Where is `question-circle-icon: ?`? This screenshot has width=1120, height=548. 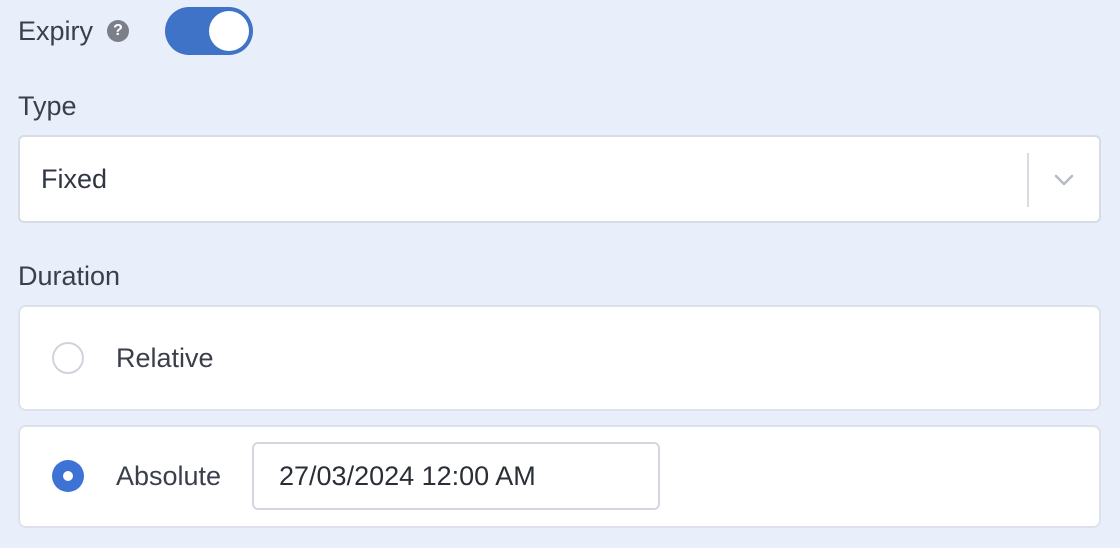
question-circle-icon: ? is located at coordinates (118, 31).